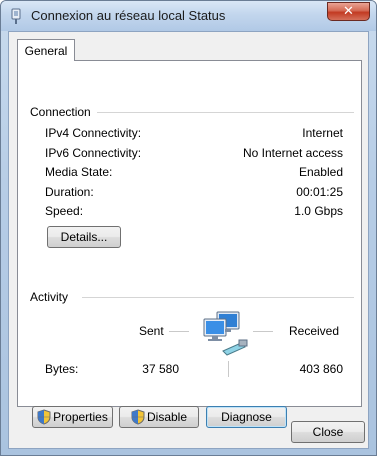 The height and width of the screenshot is (456, 377). I want to click on activity-divider, so click(218, 297).